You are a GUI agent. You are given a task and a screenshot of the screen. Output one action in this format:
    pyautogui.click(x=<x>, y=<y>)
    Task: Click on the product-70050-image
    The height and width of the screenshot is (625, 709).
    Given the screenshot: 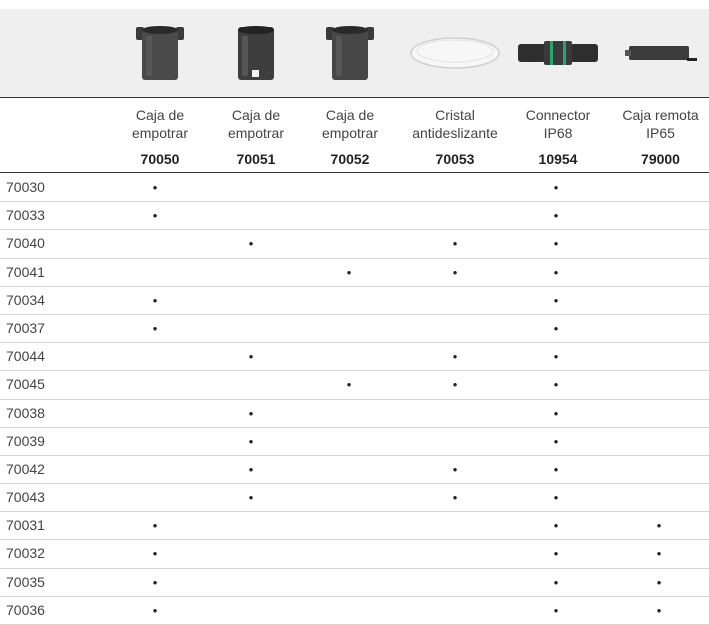 What is the action you would take?
    pyautogui.click(x=160, y=53)
    